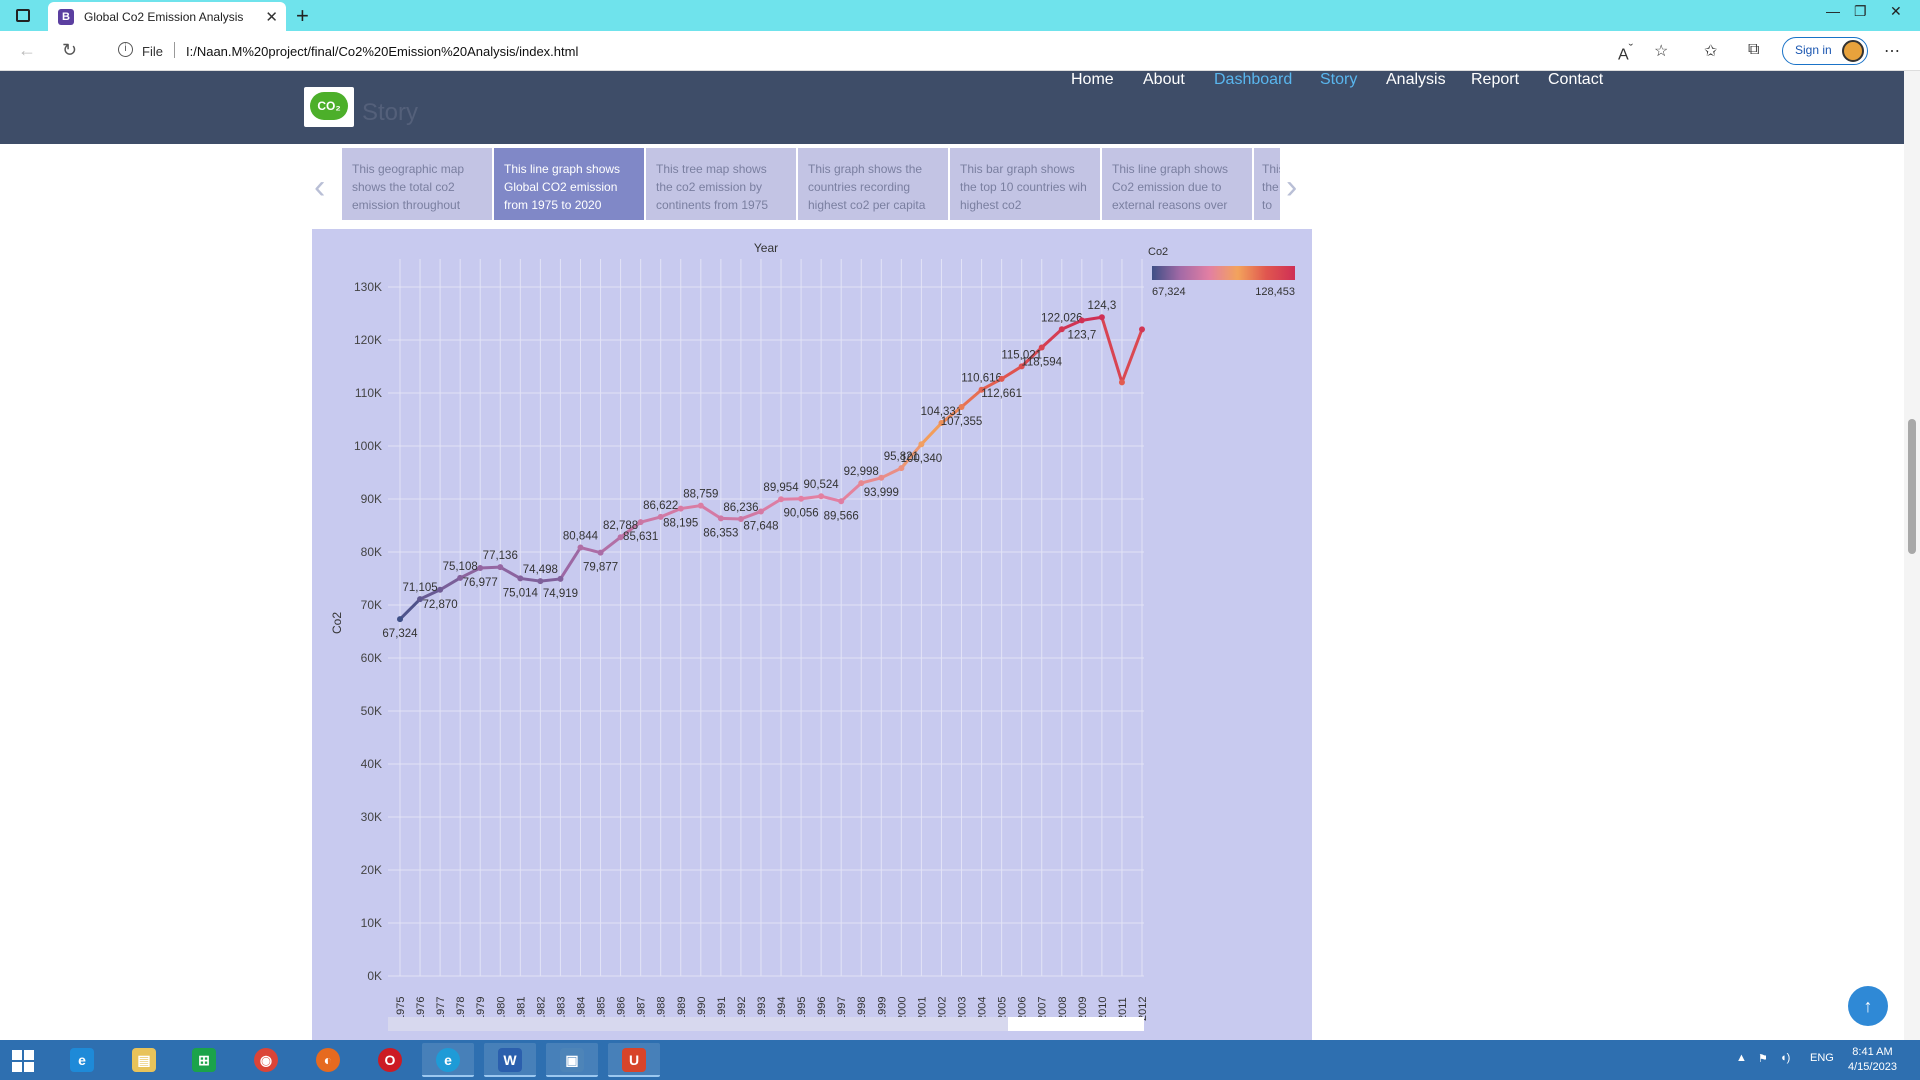 Image resolution: width=1920 pixels, height=1080 pixels. I want to click on data-label: 90,524, so click(822, 485).